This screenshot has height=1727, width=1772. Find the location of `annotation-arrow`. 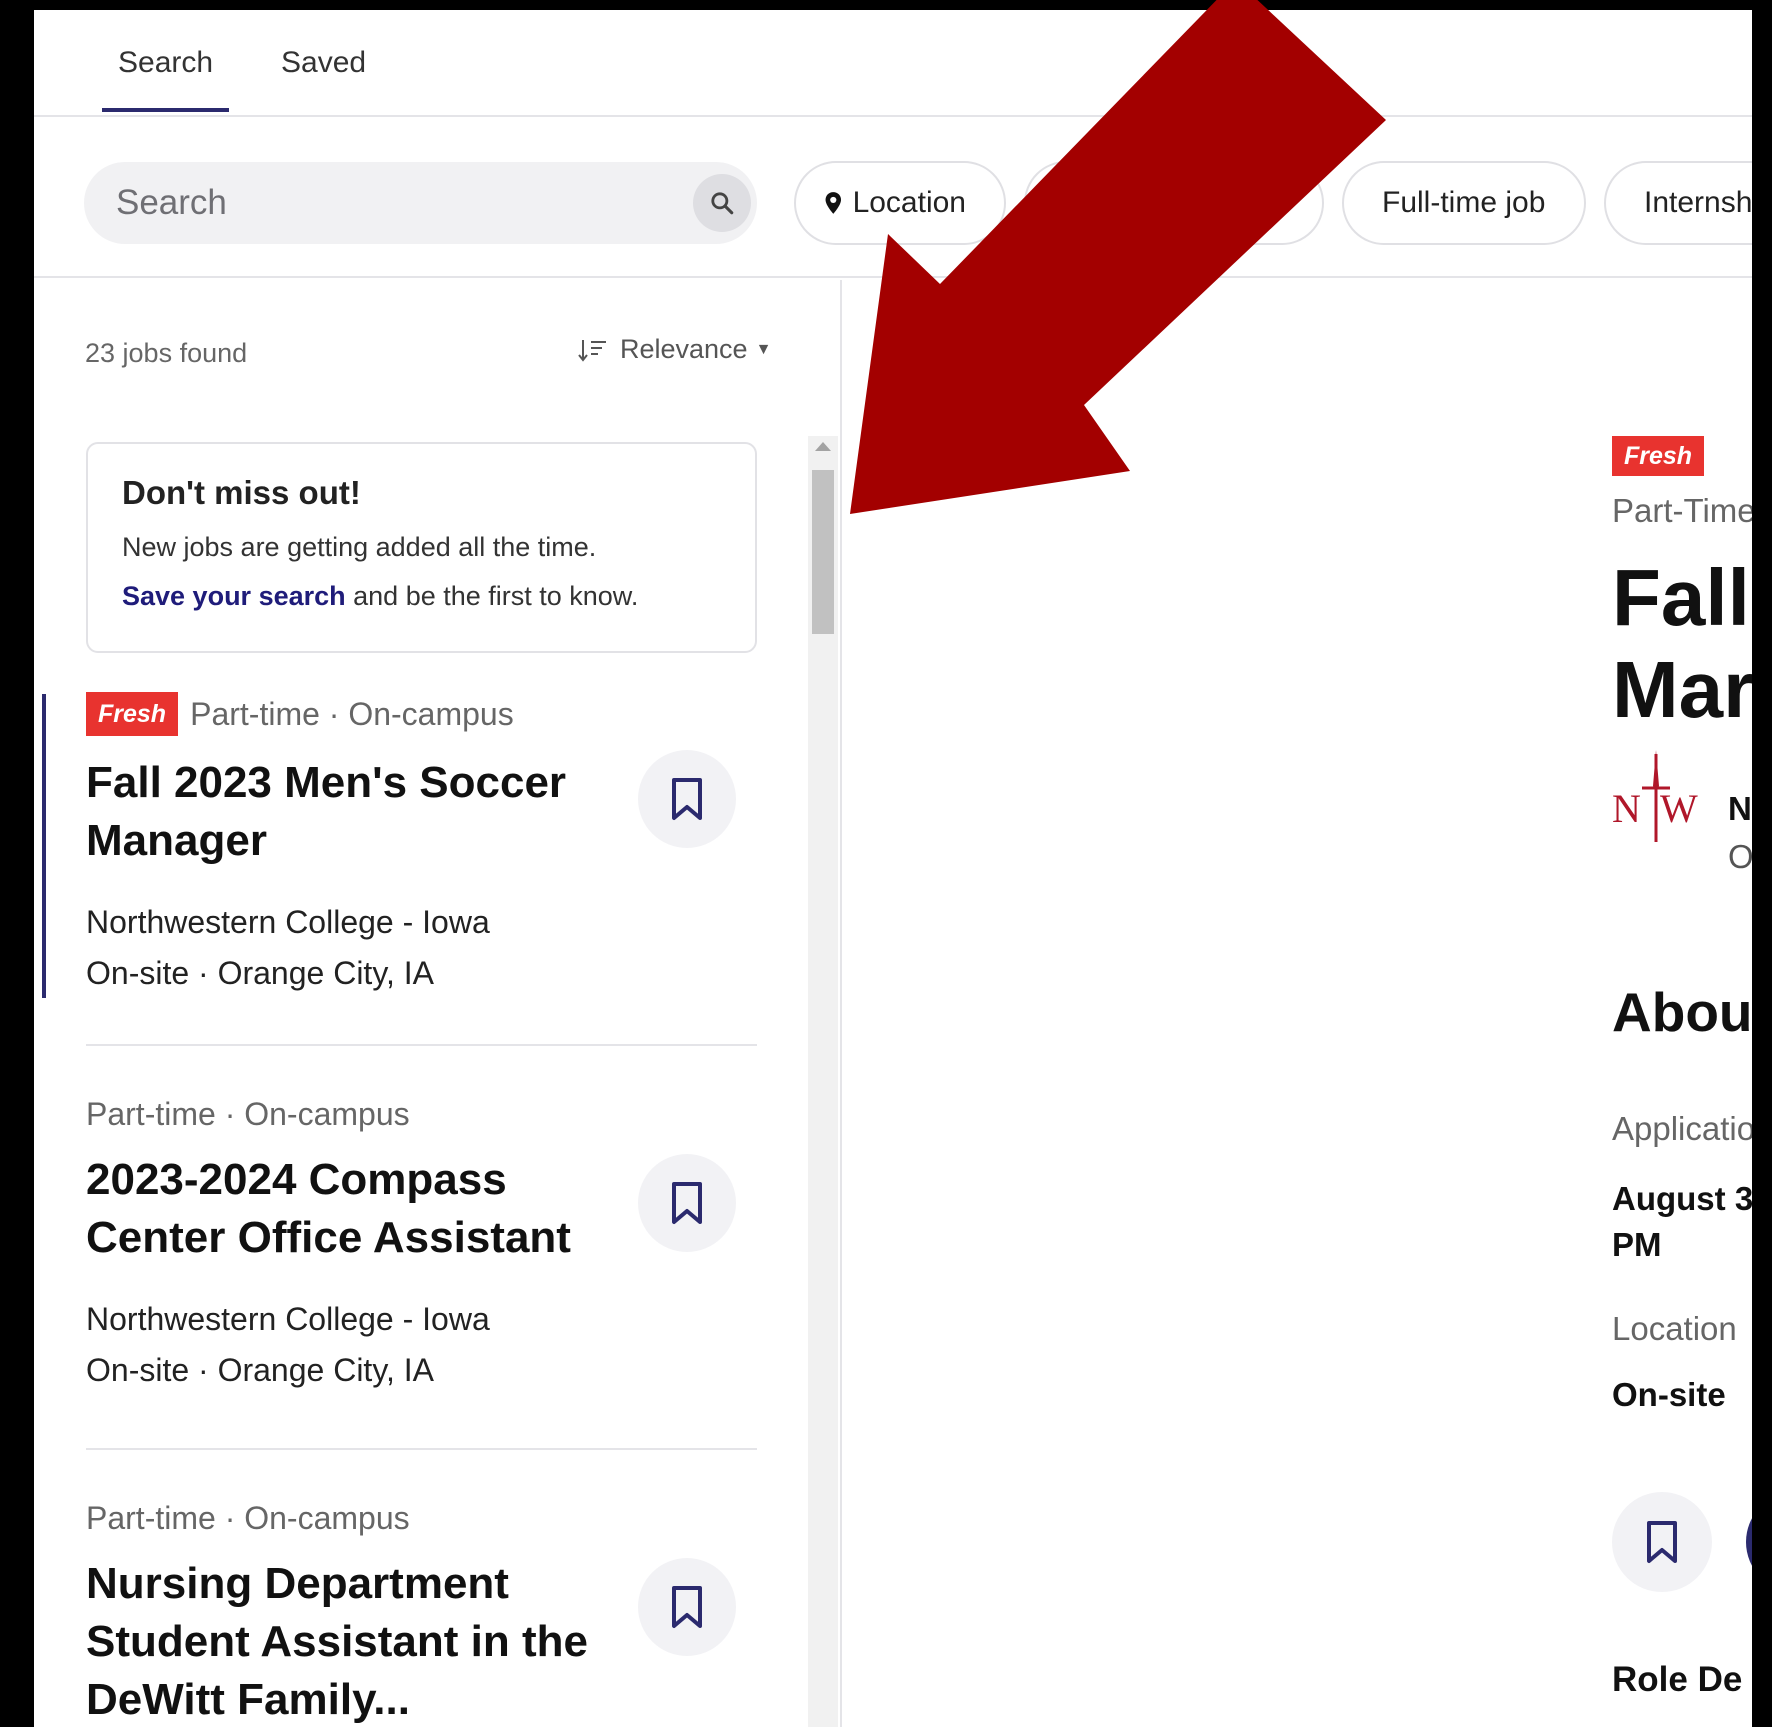

annotation-arrow is located at coordinates (1118, 257).